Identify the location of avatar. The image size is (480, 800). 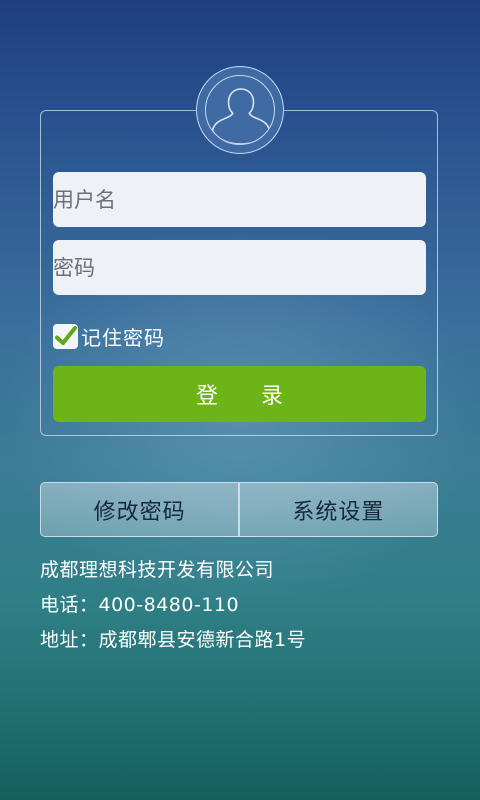
(240, 110).